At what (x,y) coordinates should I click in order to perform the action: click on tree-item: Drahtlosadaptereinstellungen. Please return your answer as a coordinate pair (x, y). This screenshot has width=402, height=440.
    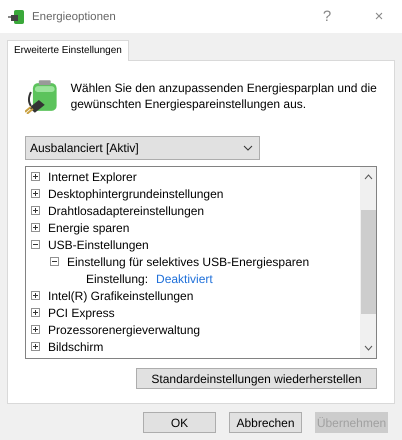
    Looking at the image, I should click on (126, 211).